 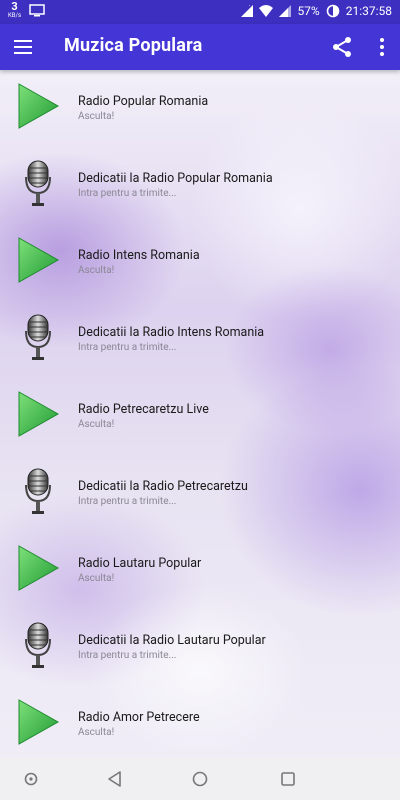 I want to click on network-speed-value: 3, so click(x=14, y=6).